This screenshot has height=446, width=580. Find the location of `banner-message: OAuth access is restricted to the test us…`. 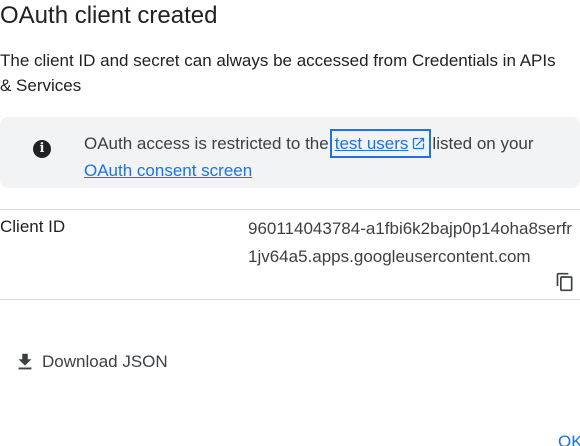

banner-message: OAuth access is restricted to the test us… is located at coordinates (329, 156).